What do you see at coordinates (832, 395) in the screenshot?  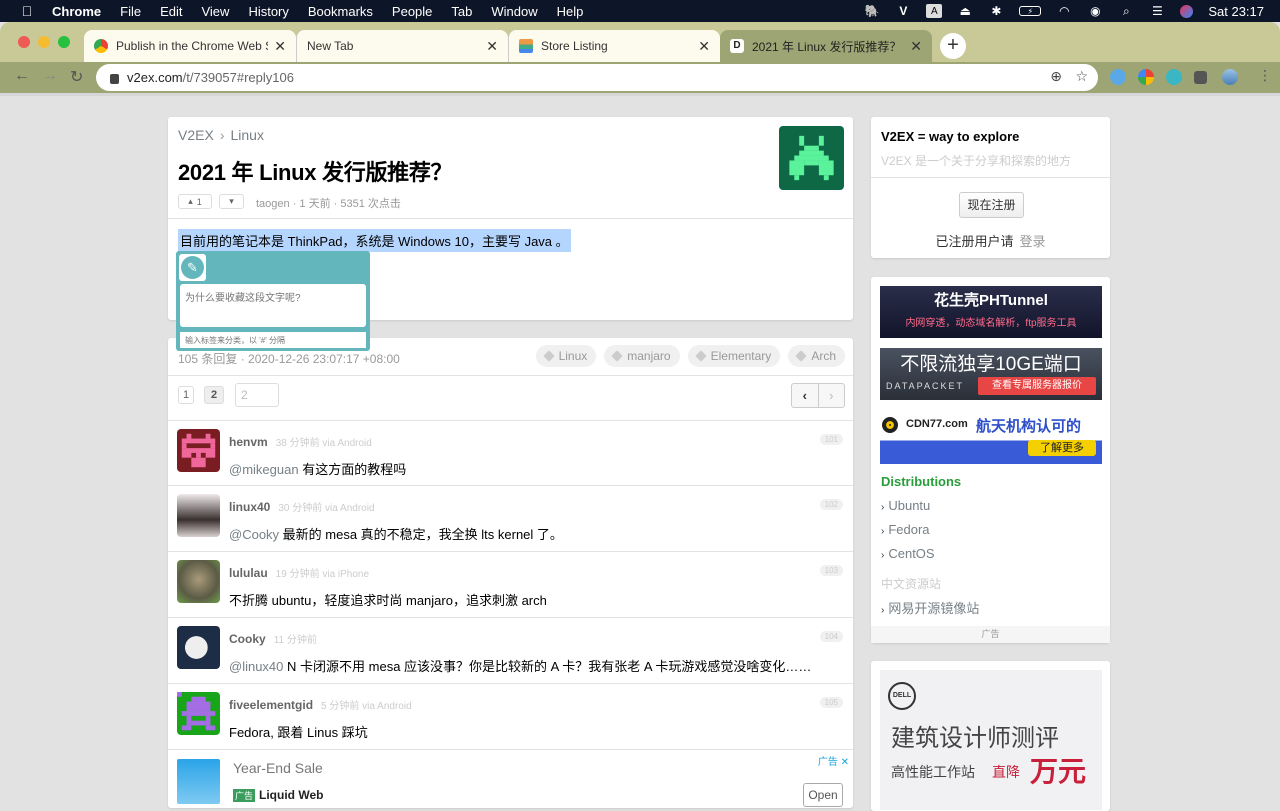 I see `next-page-button: ›` at bounding box center [832, 395].